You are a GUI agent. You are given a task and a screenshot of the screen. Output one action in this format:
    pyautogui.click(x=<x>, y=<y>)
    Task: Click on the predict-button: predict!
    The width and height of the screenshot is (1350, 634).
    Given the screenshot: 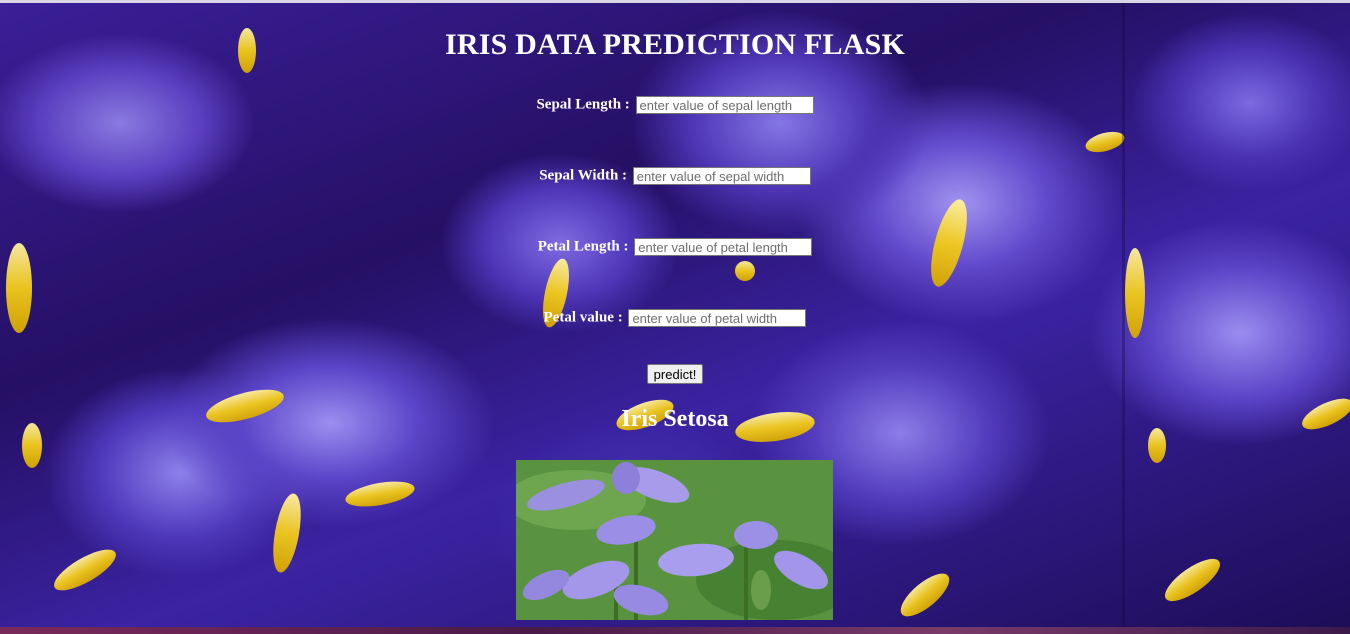 What is the action you would take?
    pyautogui.click(x=675, y=374)
    